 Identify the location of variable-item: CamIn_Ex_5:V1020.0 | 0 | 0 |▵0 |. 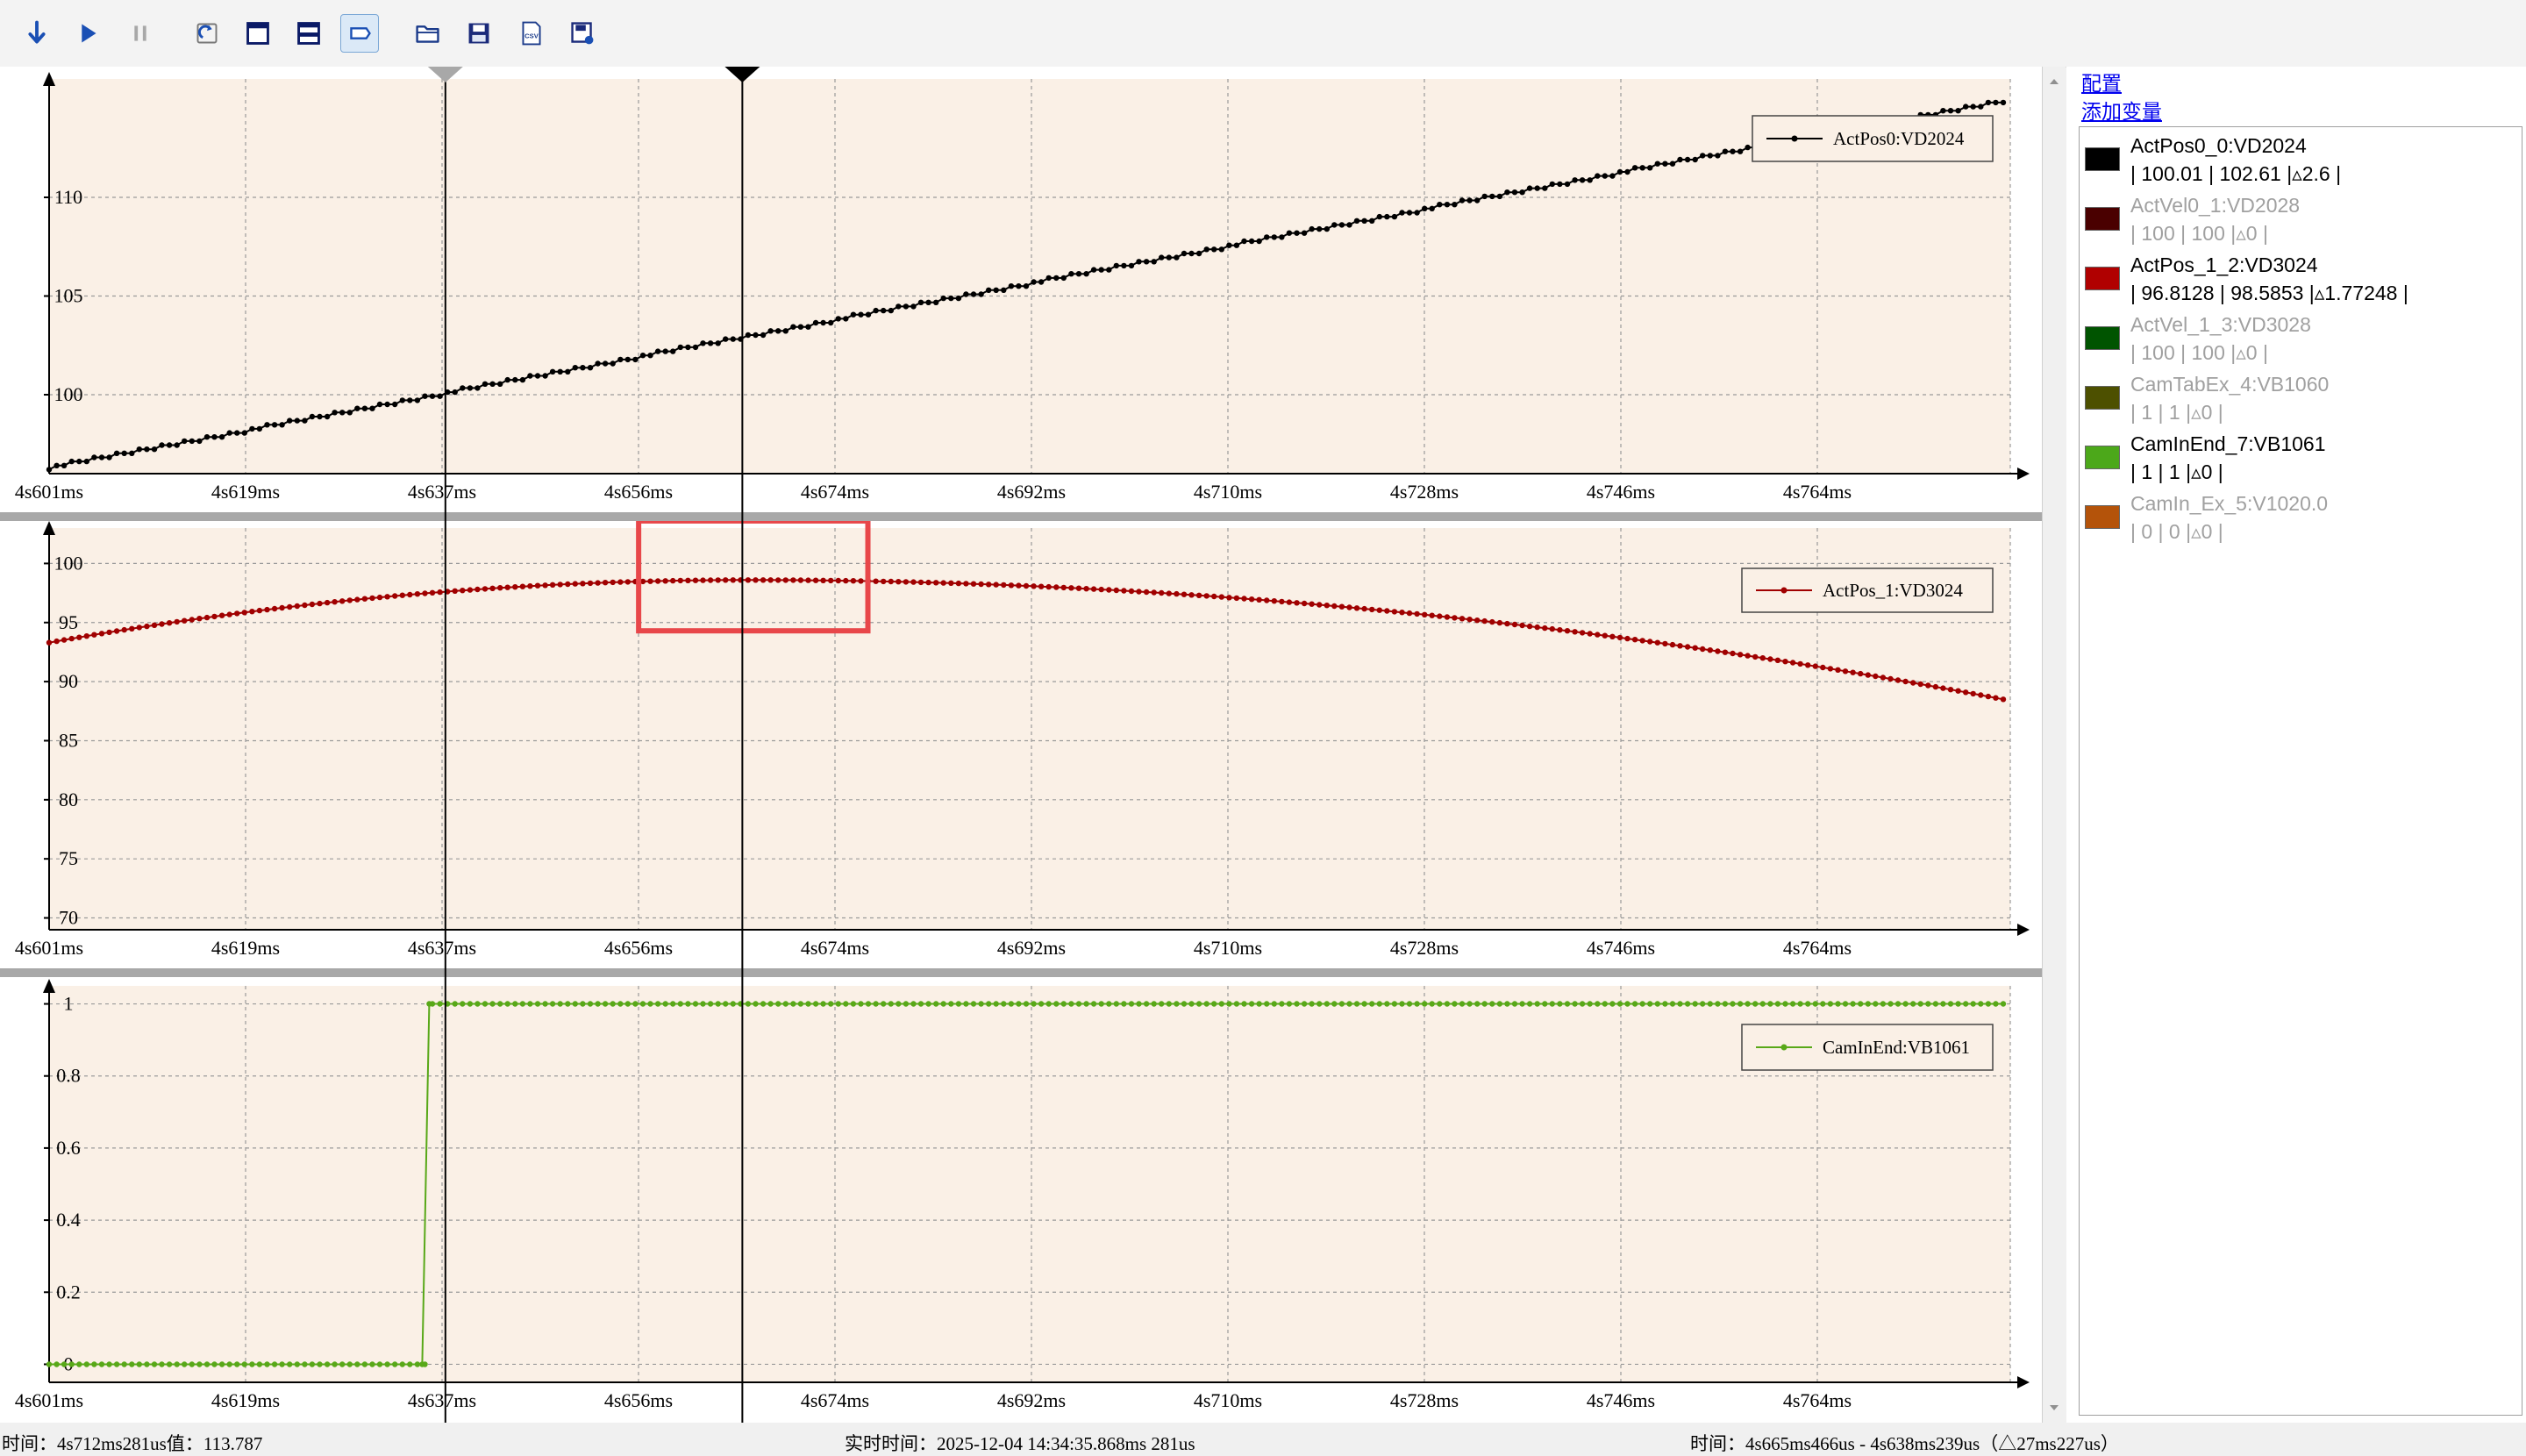
(2301, 522).